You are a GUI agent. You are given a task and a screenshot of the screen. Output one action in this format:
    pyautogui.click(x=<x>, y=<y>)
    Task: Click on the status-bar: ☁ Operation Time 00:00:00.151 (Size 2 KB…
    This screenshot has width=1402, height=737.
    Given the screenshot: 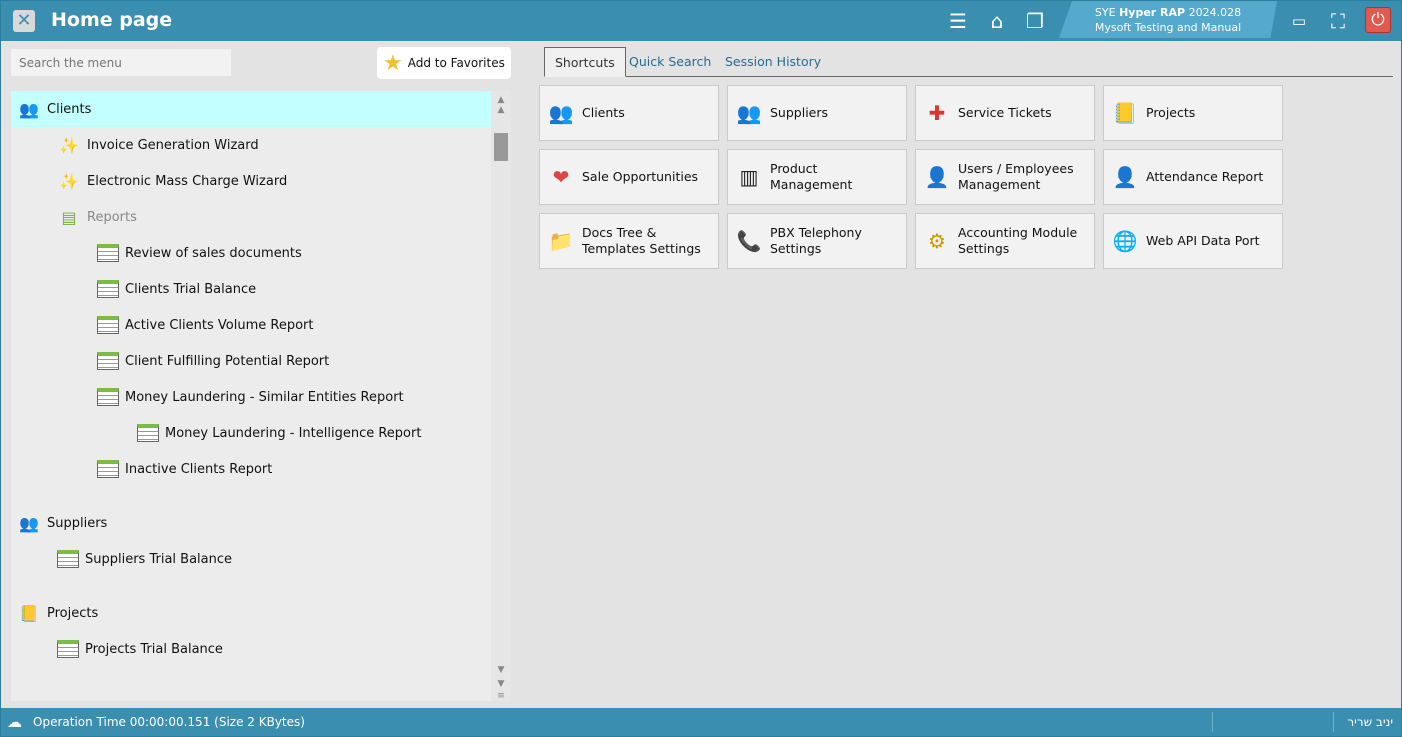 What is the action you would take?
    pyautogui.click(x=701, y=722)
    